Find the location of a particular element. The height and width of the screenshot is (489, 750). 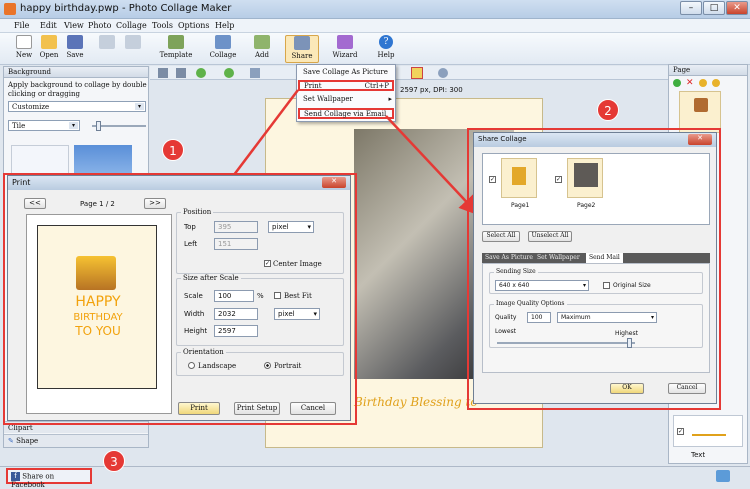

print-button: Print is located at coordinates (199, 408).